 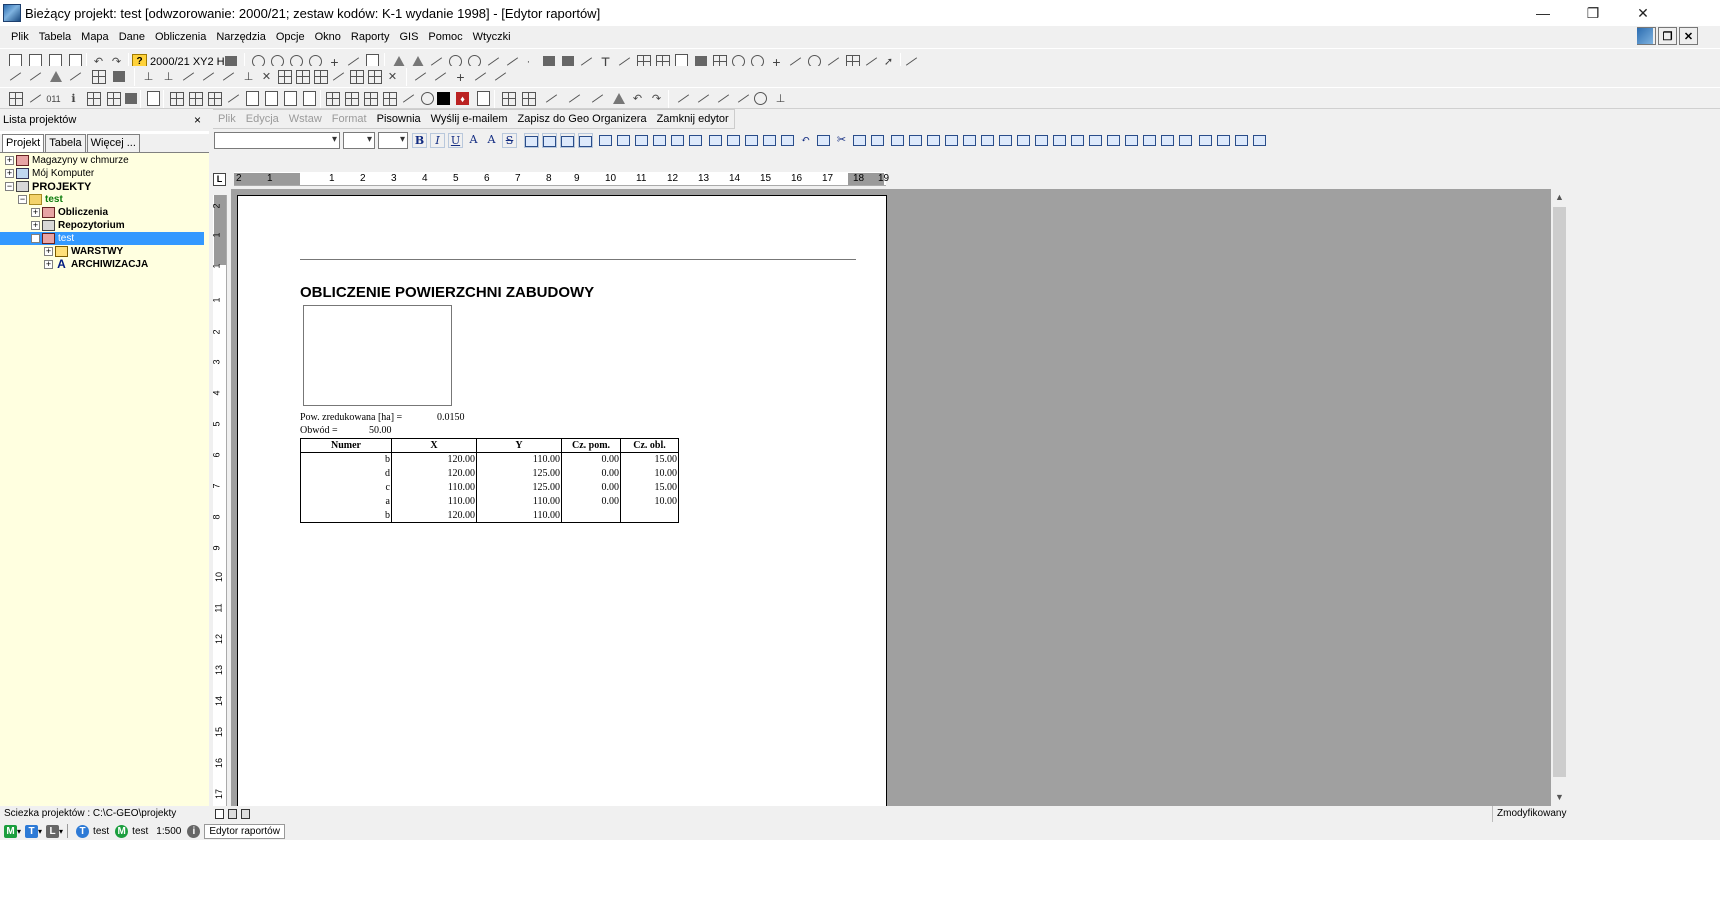 What do you see at coordinates (445, 37) in the screenshot?
I see `menu-pomoc: Pomoc` at bounding box center [445, 37].